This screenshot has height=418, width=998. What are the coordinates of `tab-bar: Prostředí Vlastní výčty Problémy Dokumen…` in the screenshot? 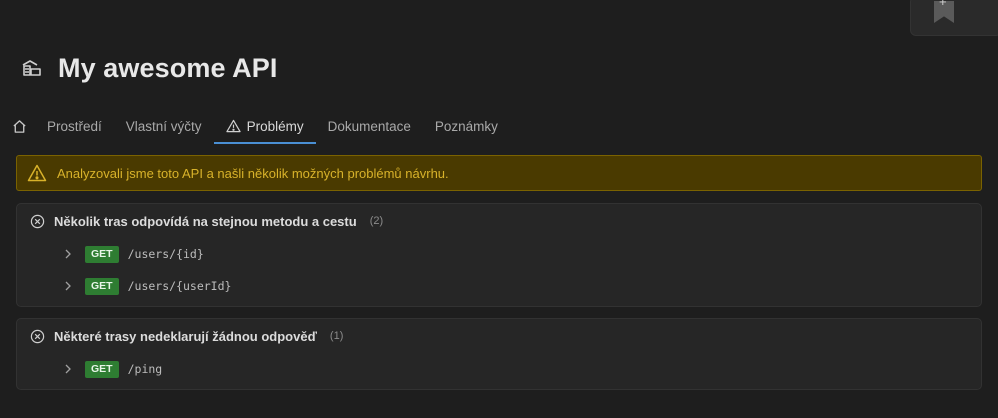 It's located at (260, 126).